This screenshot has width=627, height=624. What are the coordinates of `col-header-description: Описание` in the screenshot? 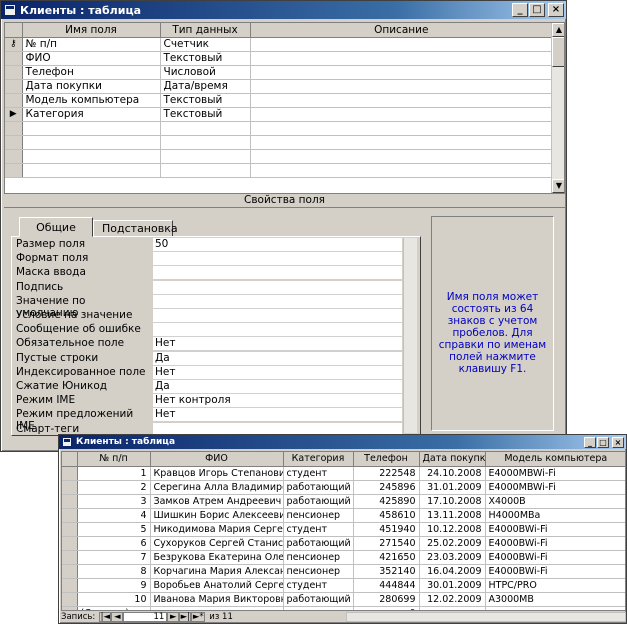 It's located at (401, 30).